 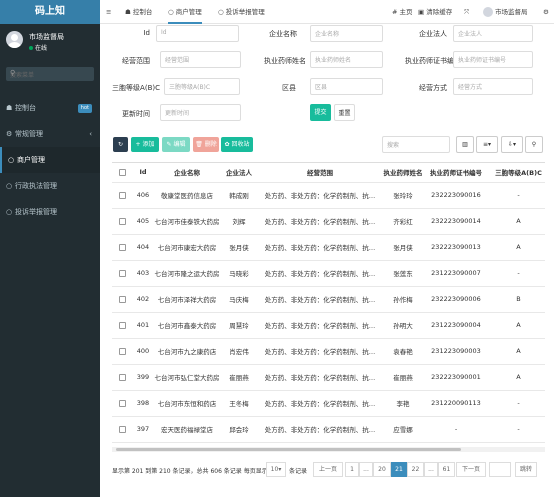 I want to click on column-header: 企业名称, so click(x=187, y=173).